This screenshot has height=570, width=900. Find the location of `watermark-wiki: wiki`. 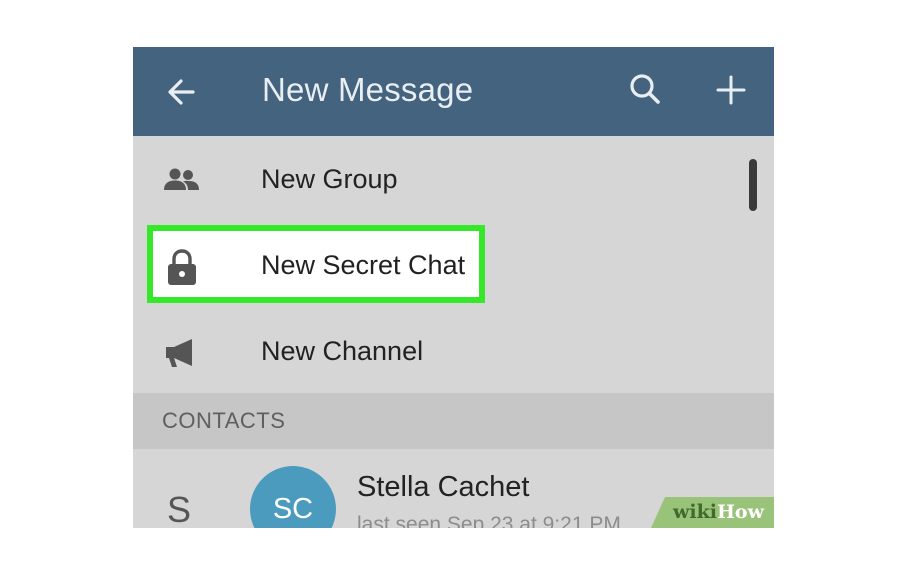

watermark-wiki: wiki is located at coordinates (695, 512).